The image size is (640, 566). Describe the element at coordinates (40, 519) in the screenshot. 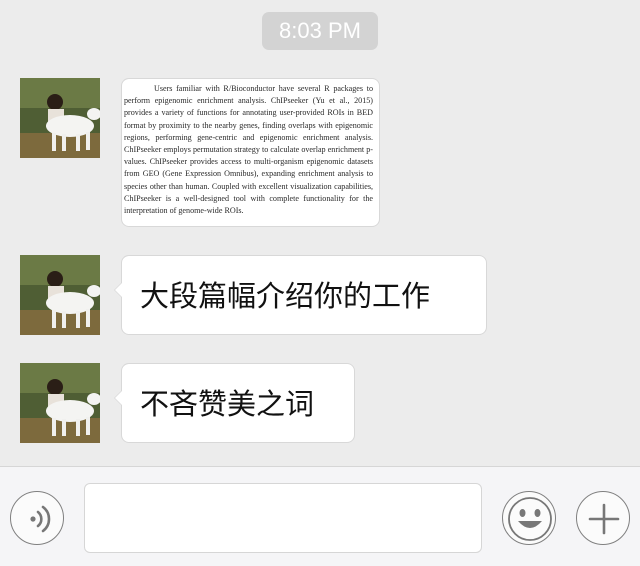

I see `voice-icon` at that location.